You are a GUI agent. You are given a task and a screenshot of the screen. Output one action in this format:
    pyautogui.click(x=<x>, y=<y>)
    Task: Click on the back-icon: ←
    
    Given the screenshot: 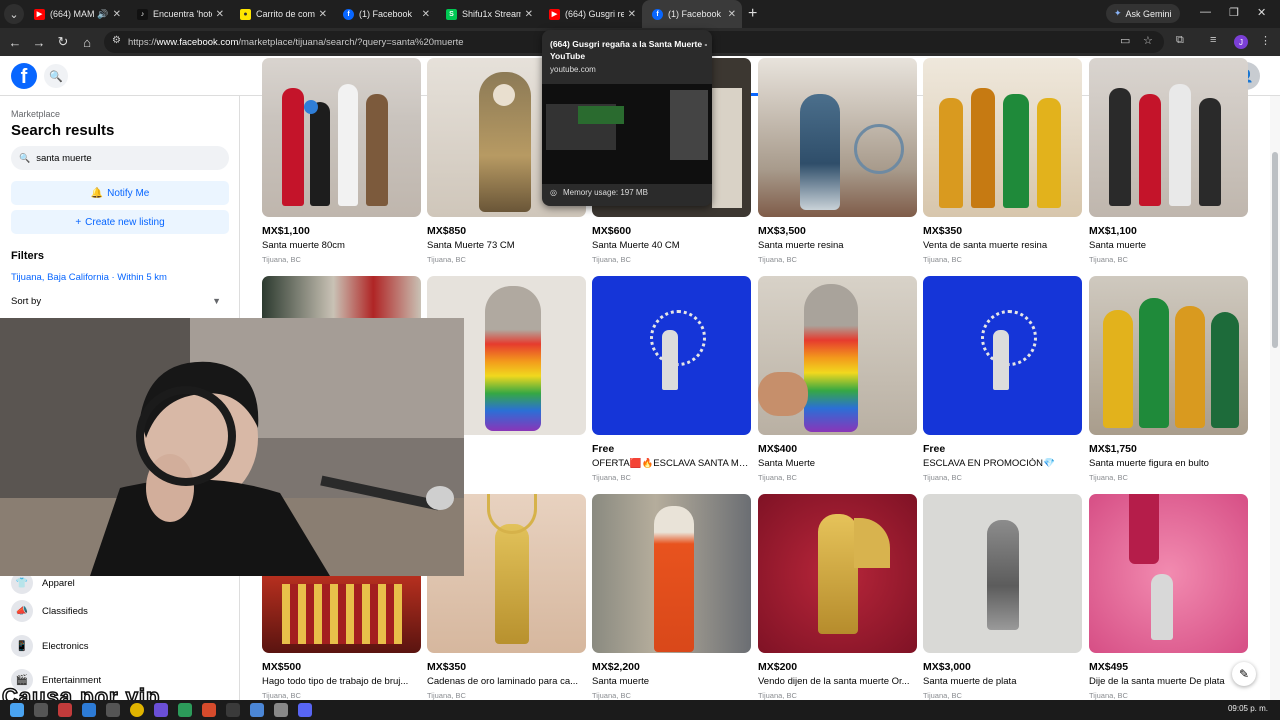 What is the action you would take?
    pyautogui.click(x=15, y=42)
    